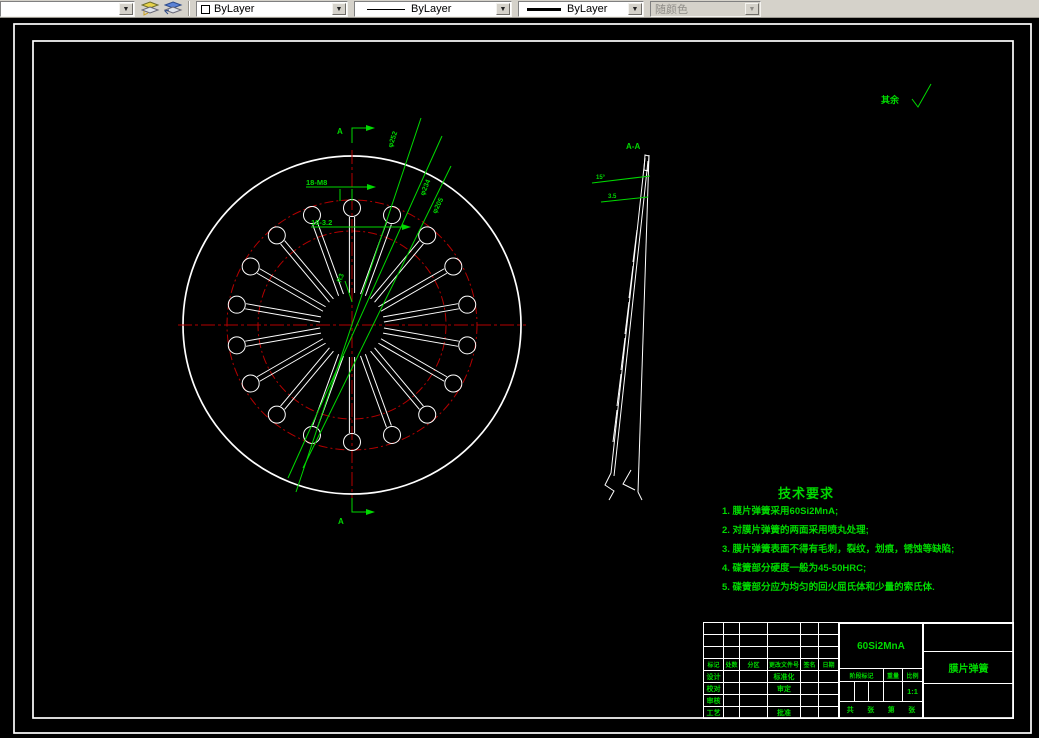  I want to click on plotstyle-combo: 随颜色 ▼, so click(705, 9).